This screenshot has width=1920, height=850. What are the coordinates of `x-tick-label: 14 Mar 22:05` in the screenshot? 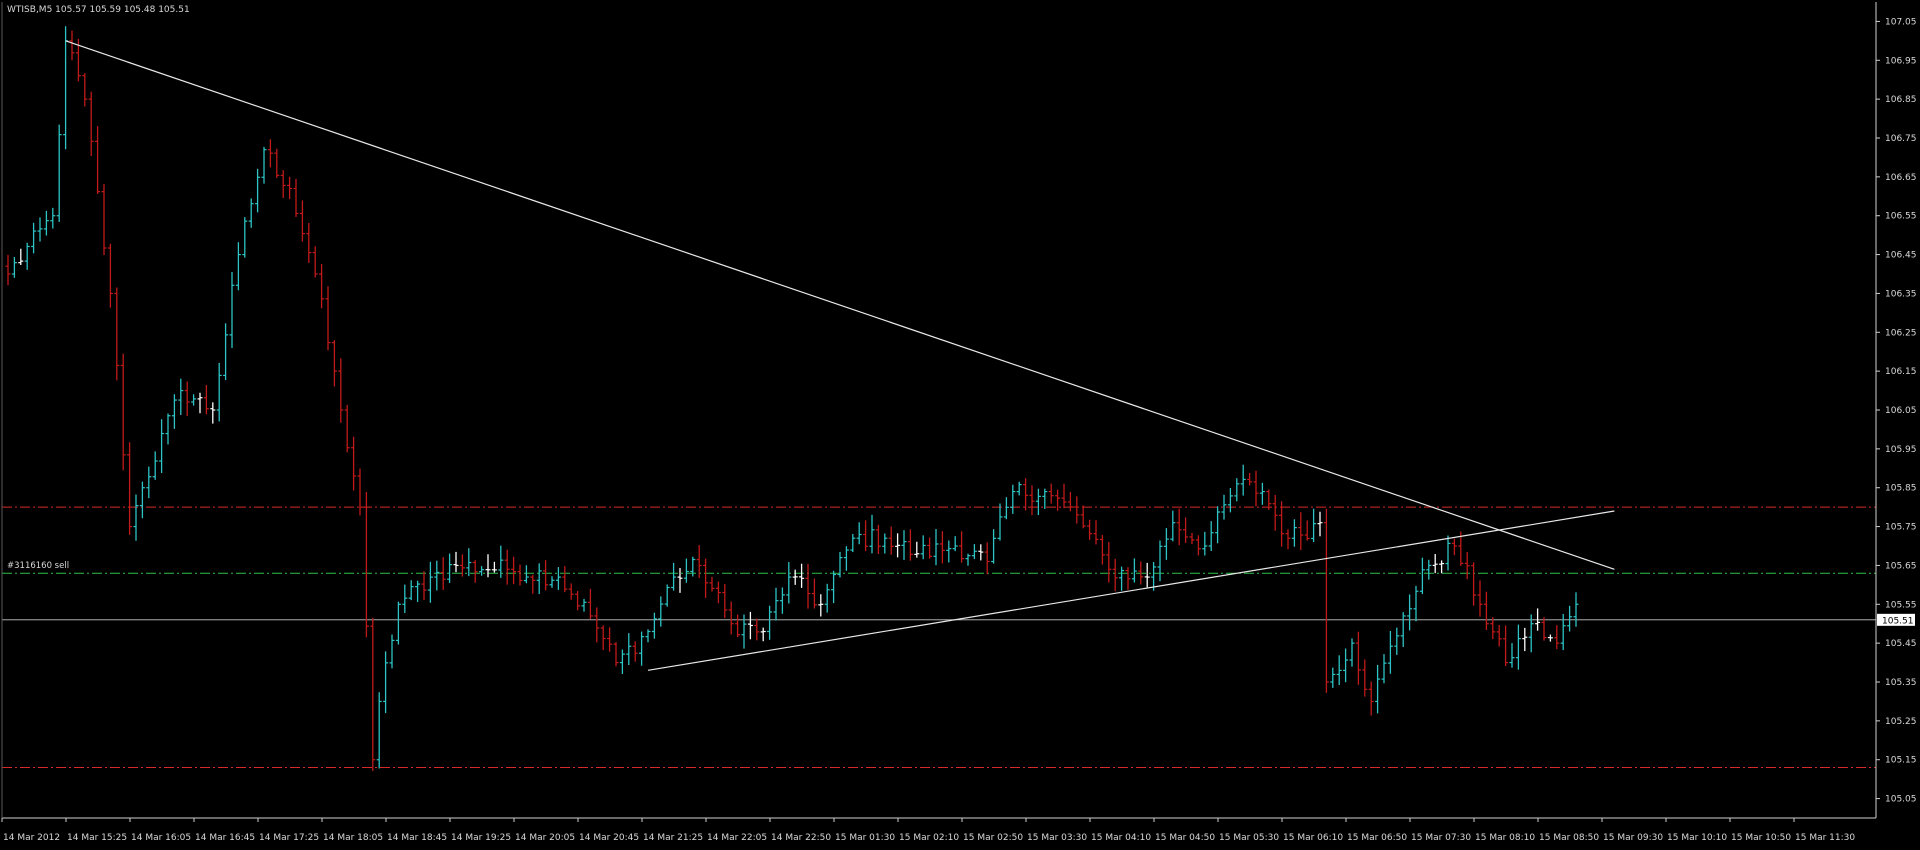 It's located at (737, 838).